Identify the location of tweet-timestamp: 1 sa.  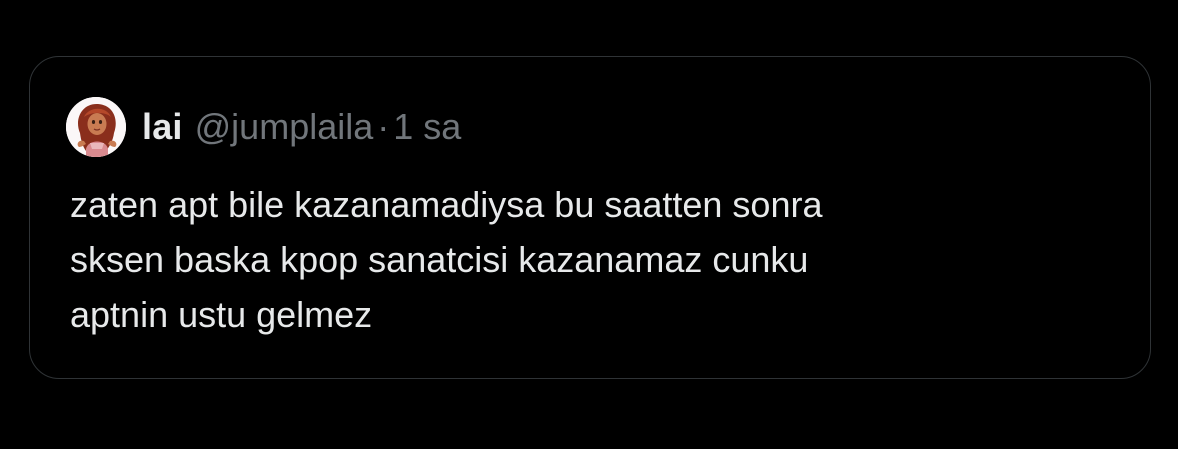
(427, 127).